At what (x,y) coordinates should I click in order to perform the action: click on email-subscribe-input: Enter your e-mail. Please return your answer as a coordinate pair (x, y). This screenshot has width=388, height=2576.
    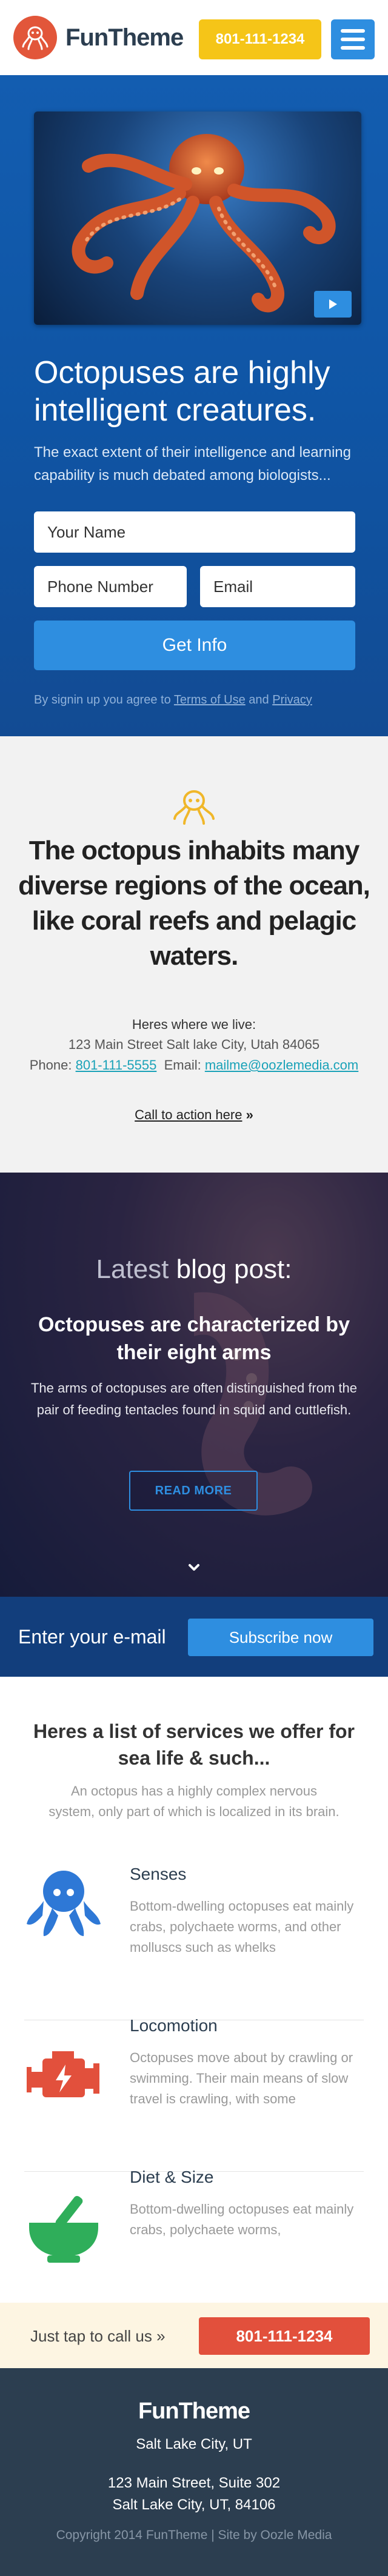
    Looking at the image, I should click on (92, 1637).